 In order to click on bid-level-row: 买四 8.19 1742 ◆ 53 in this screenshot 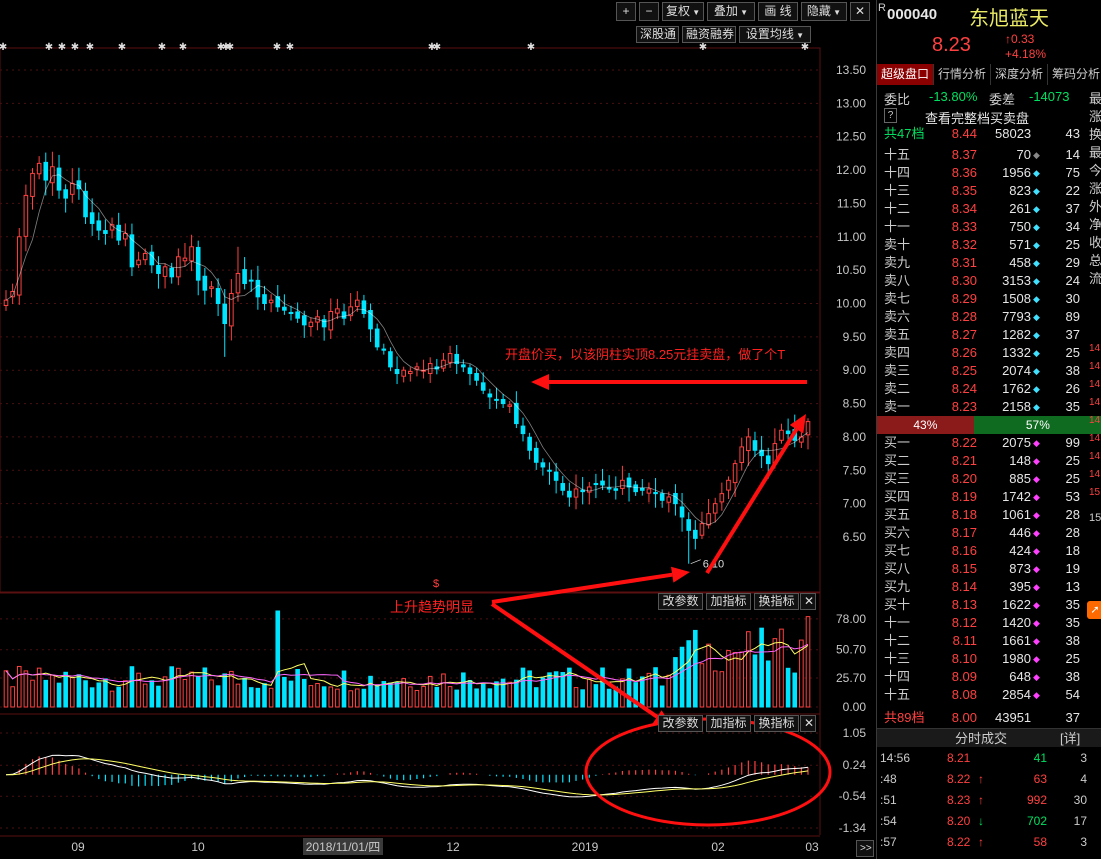, I will do `click(989, 497)`.